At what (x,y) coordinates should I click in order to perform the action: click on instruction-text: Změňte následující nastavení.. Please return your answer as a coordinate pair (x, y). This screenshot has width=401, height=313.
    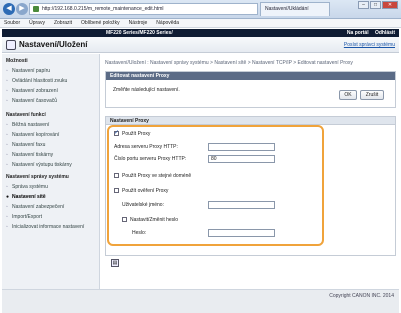
    Looking at the image, I should click on (146, 90).